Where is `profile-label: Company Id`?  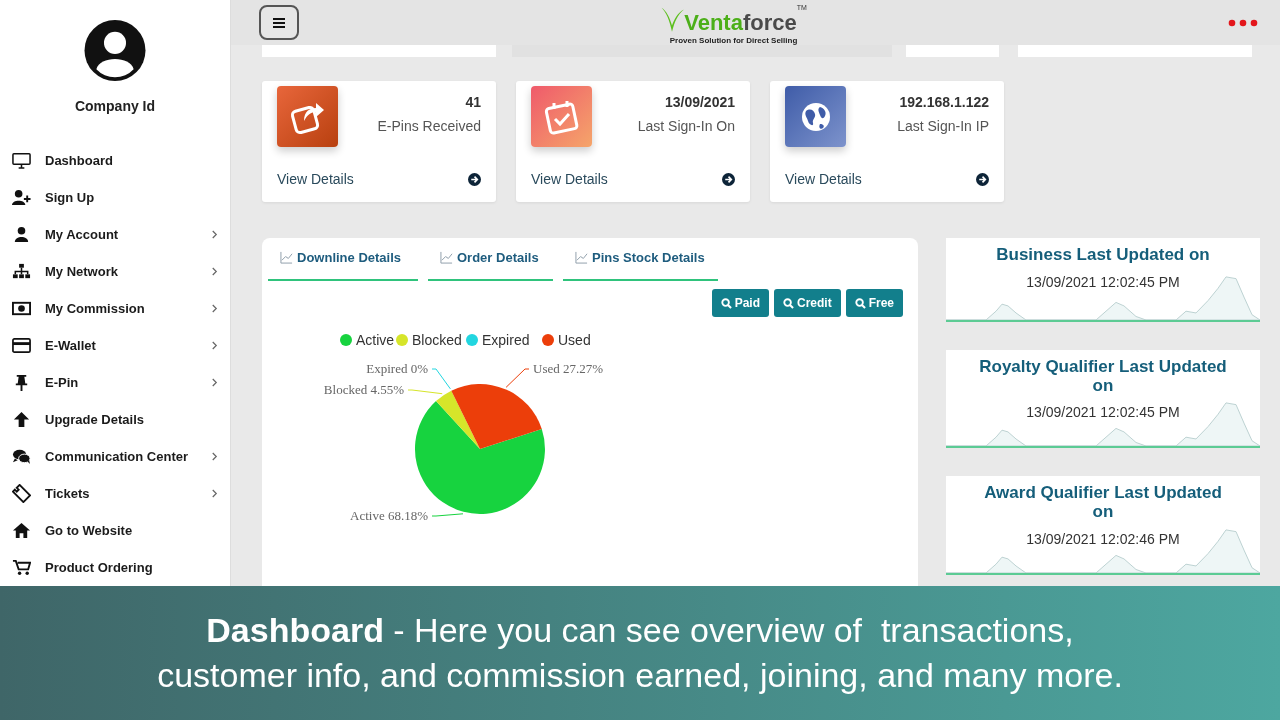 profile-label: Company Id is located at coordinates (115, 106).